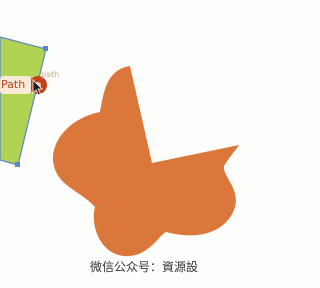 The width and height of the screenshot is (320, 288). I want to click on path-hint-label: path, so click(50, 74).